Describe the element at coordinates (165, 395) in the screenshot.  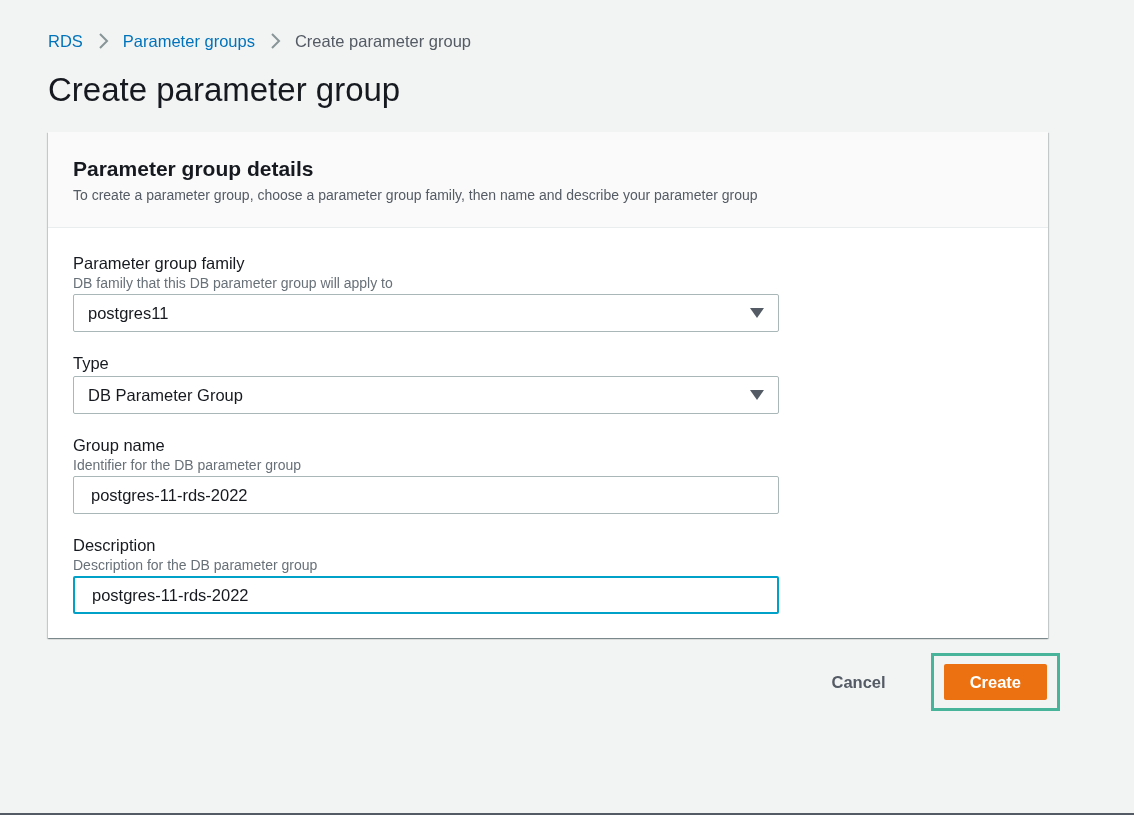
I see `select-value: DB Parameter Group` at that location.